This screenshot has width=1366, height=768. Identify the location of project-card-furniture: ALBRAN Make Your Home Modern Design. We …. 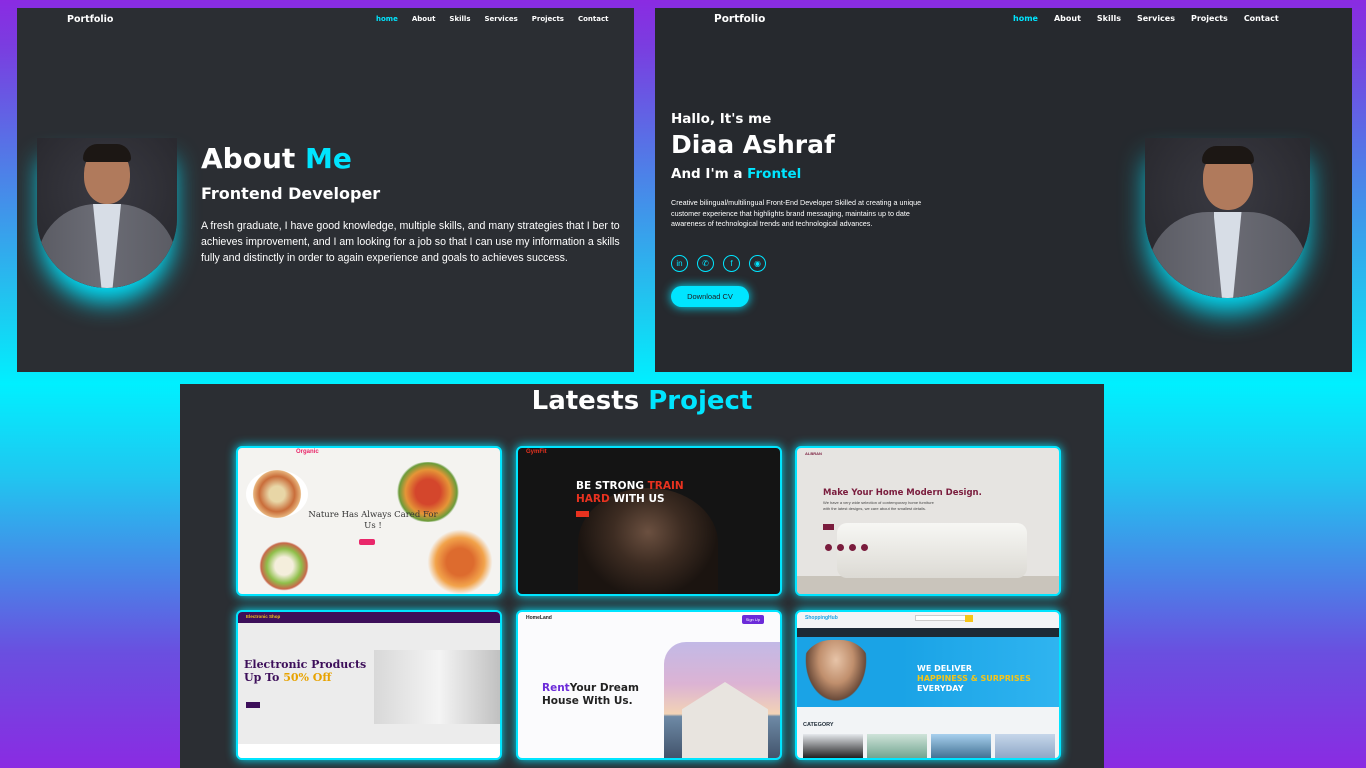
(928, 521).